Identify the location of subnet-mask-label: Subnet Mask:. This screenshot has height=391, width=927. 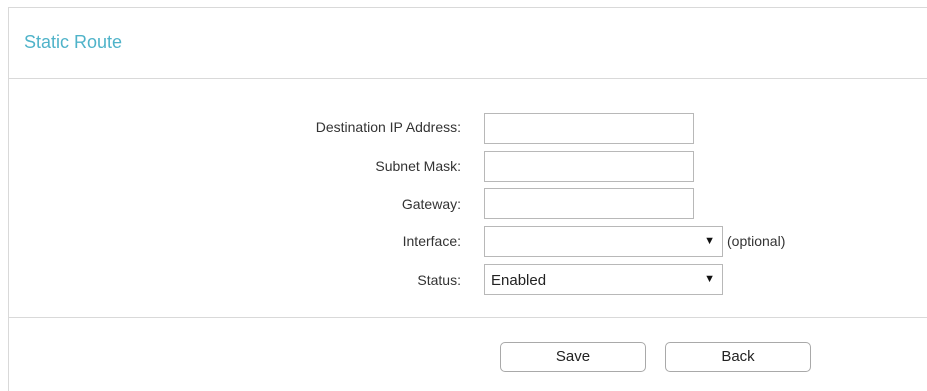
(418, 166).